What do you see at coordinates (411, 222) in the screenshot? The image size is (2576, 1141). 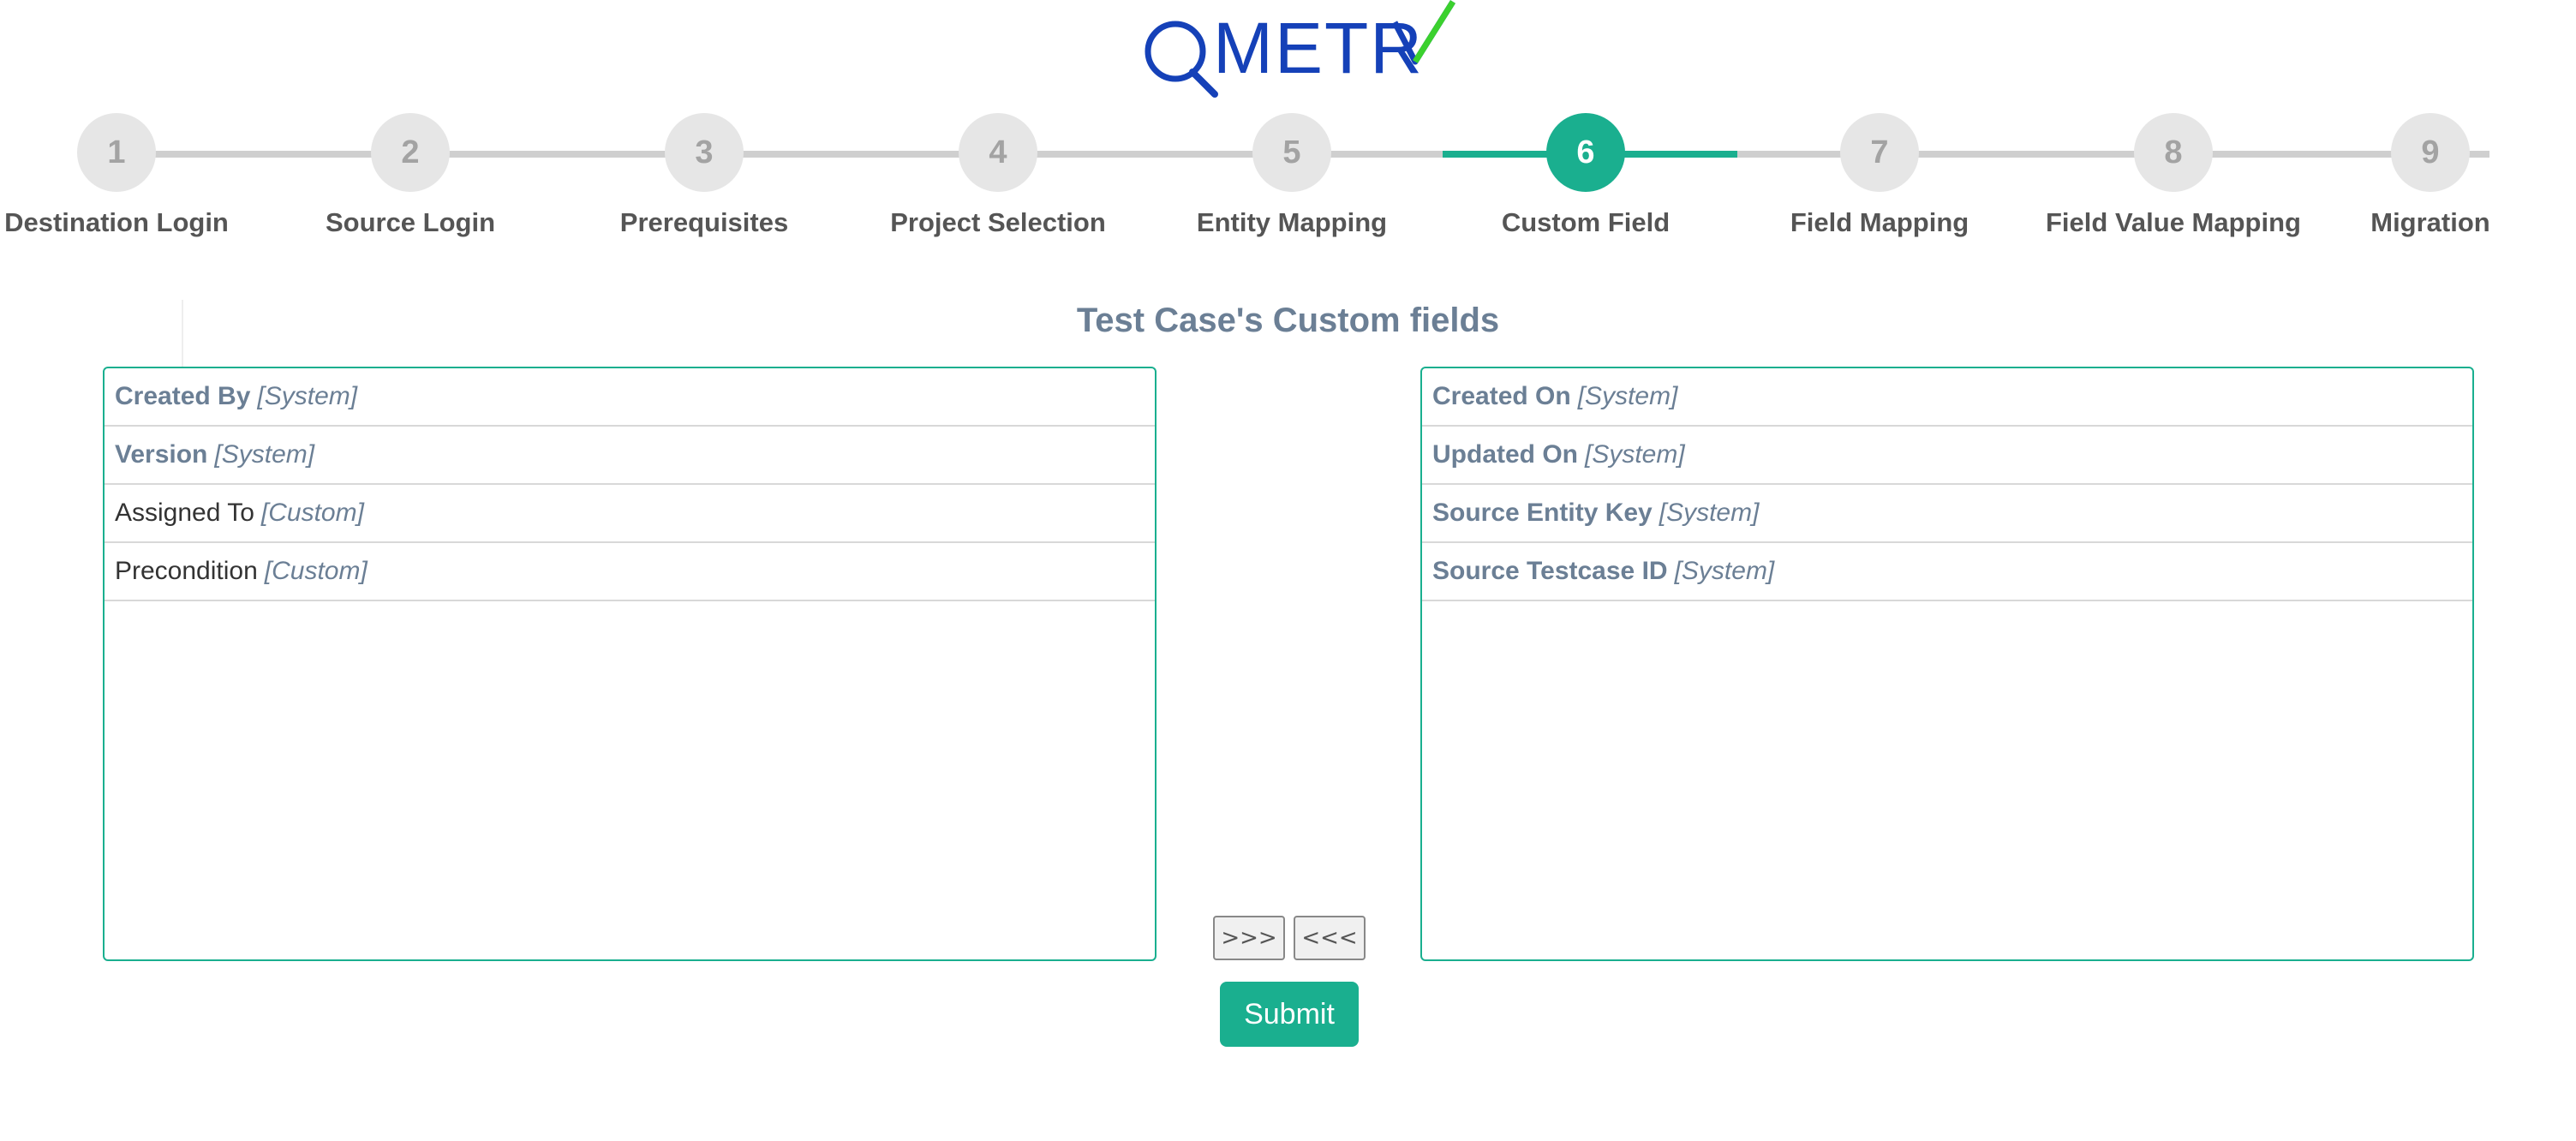 I see `step-label: Source Login` at bounding box center [411, 222].